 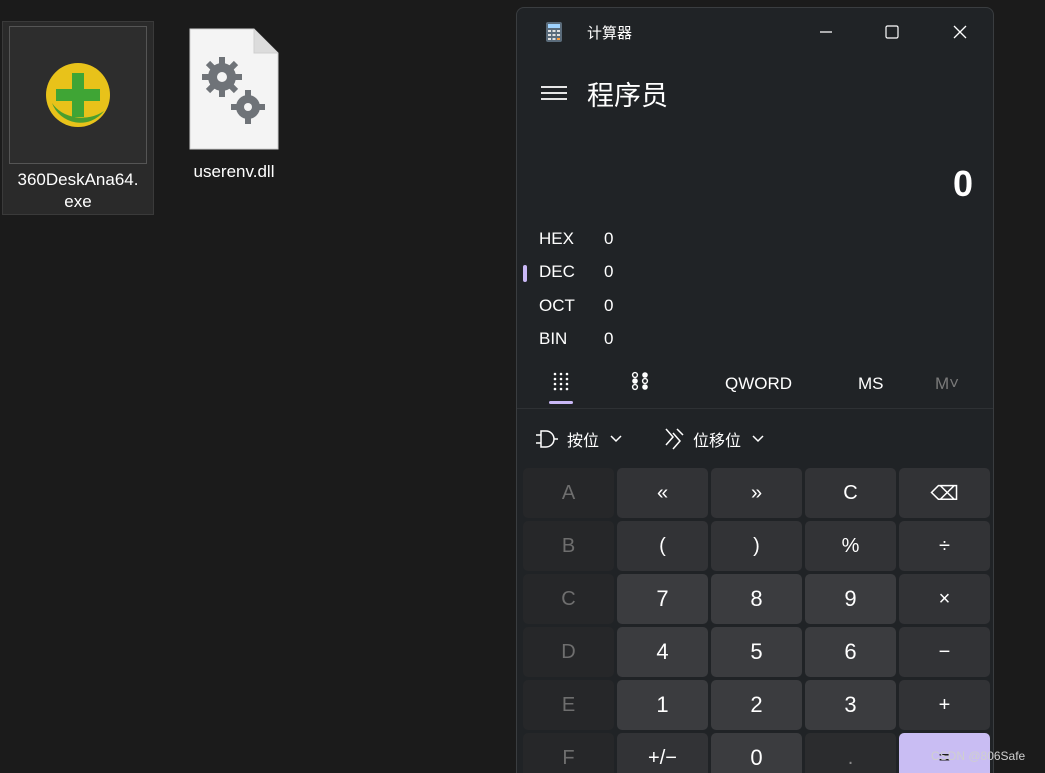 I want to click on key-hex-d: D, so click(x=568, y=652).